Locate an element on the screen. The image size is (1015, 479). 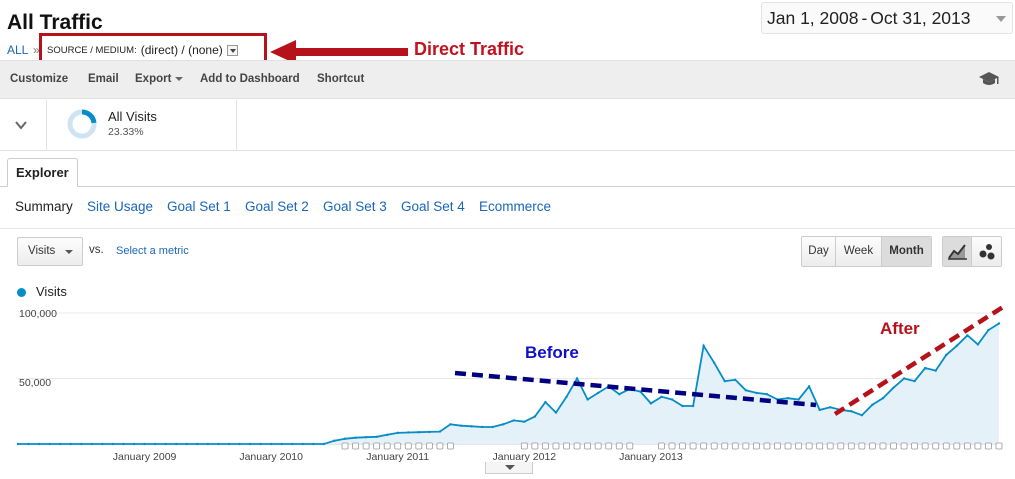
motion-chart-button is located at coordinates (986, 251).